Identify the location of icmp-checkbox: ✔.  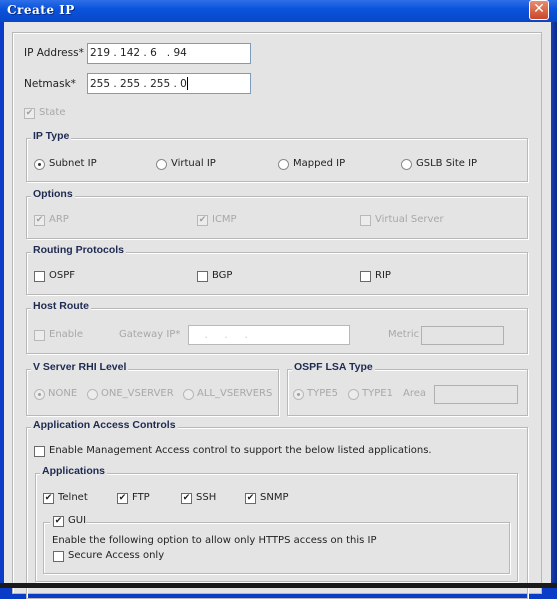
(202, 220).